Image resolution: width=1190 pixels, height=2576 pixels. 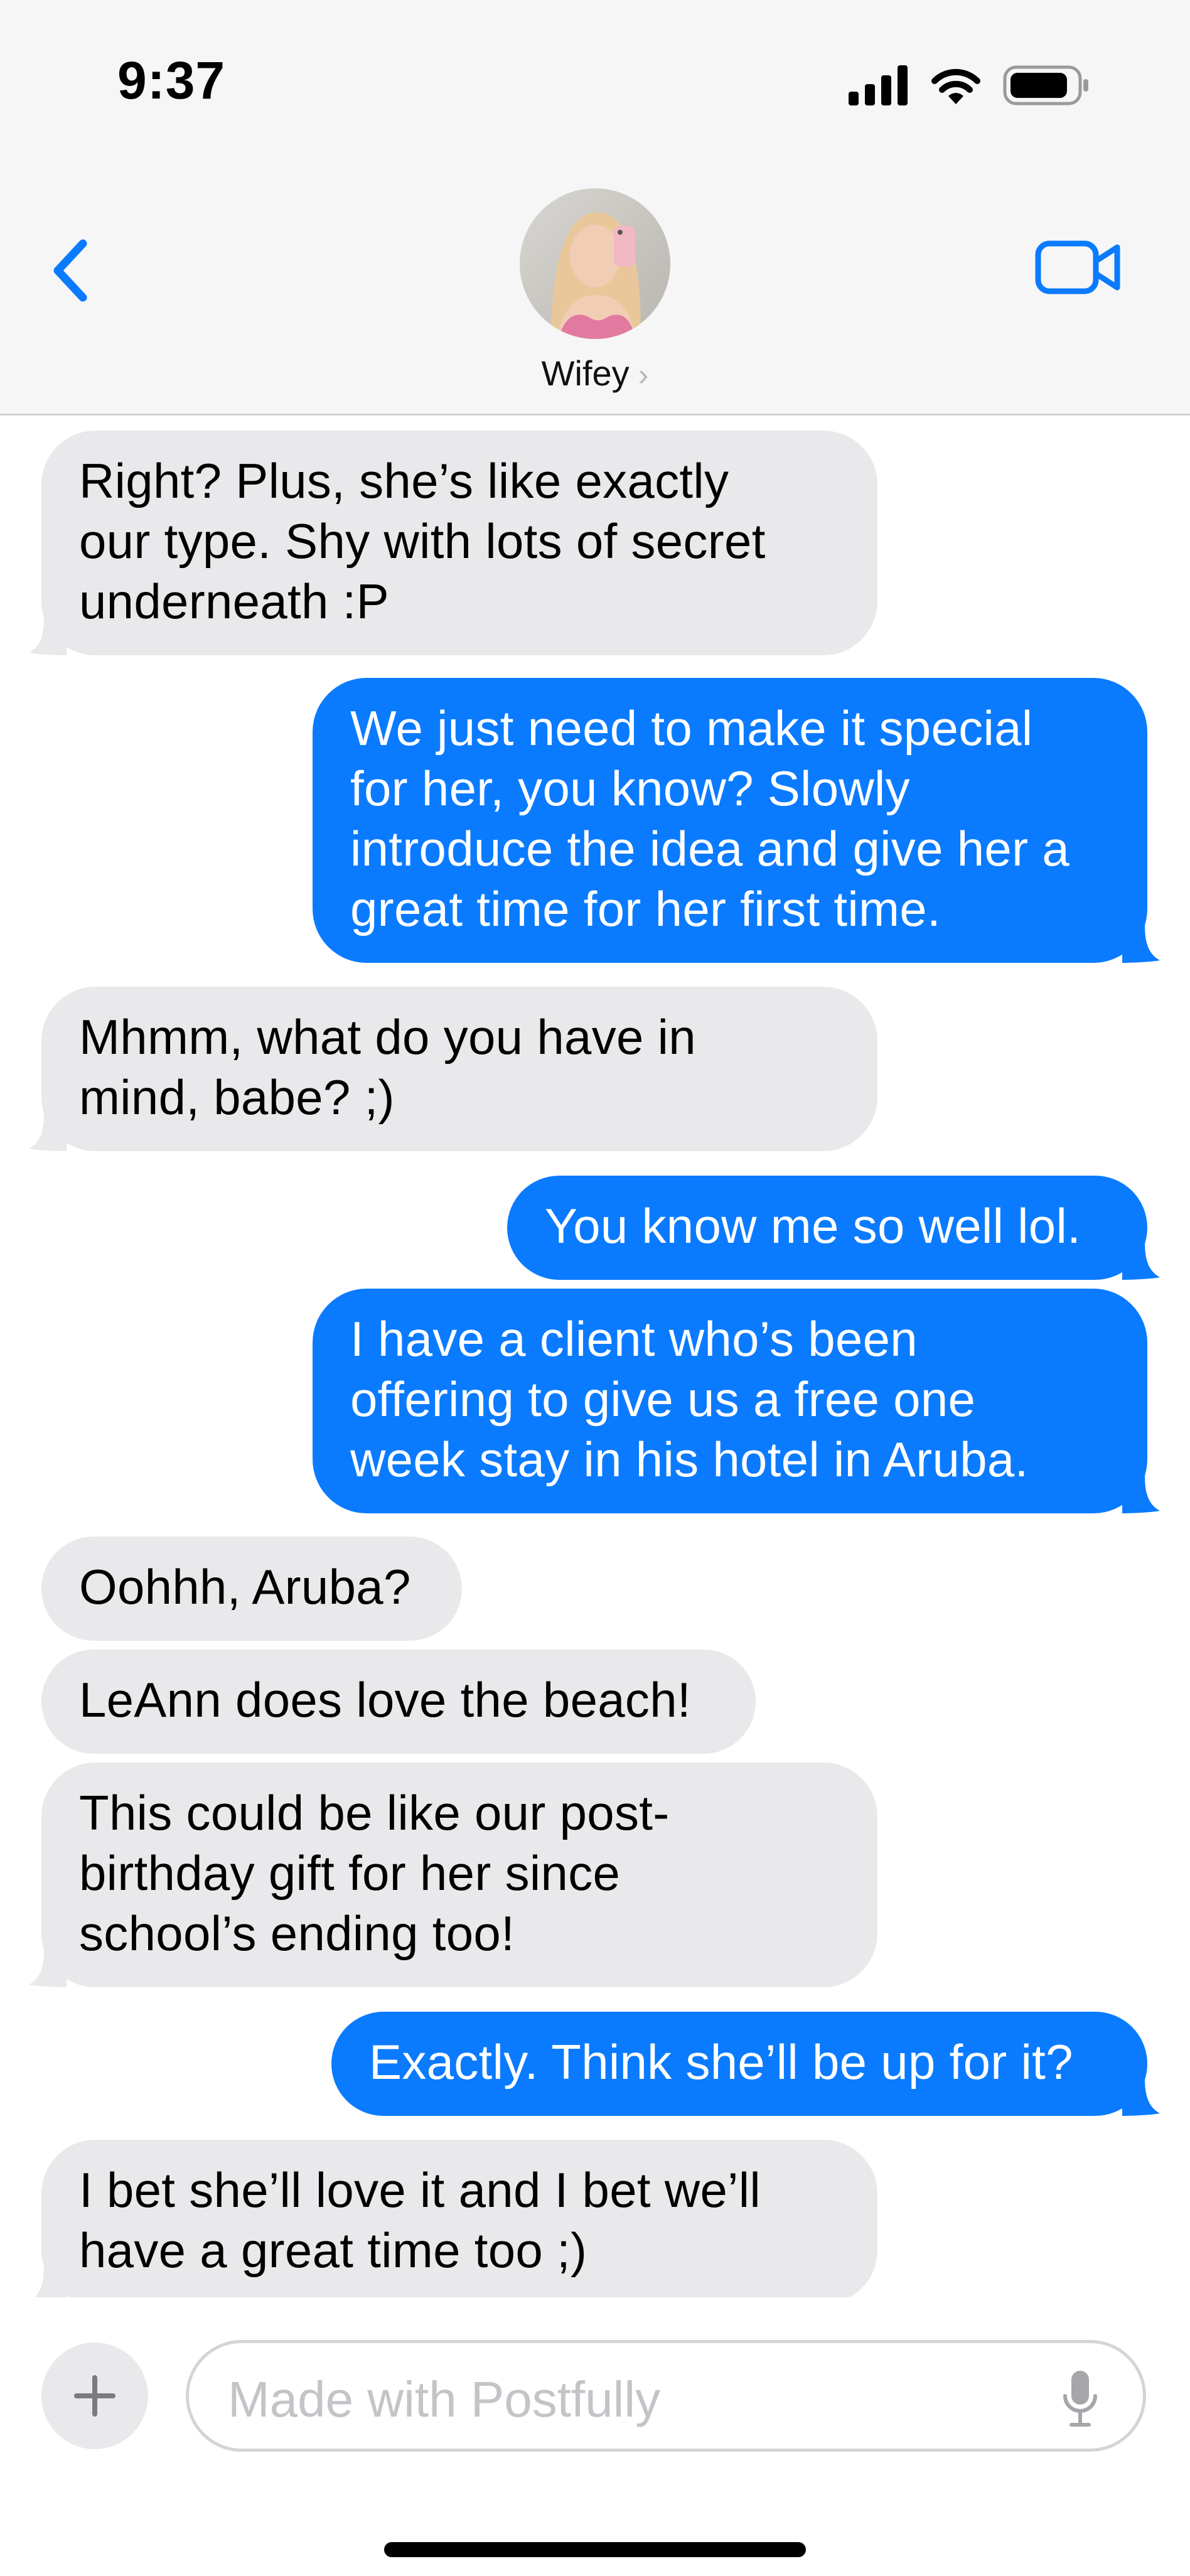 What do you see at coordinates (404, 480) in the screenshot?
I see `message-line: Right? Plus, she’s like exactly` at bounding box center [404, 480].